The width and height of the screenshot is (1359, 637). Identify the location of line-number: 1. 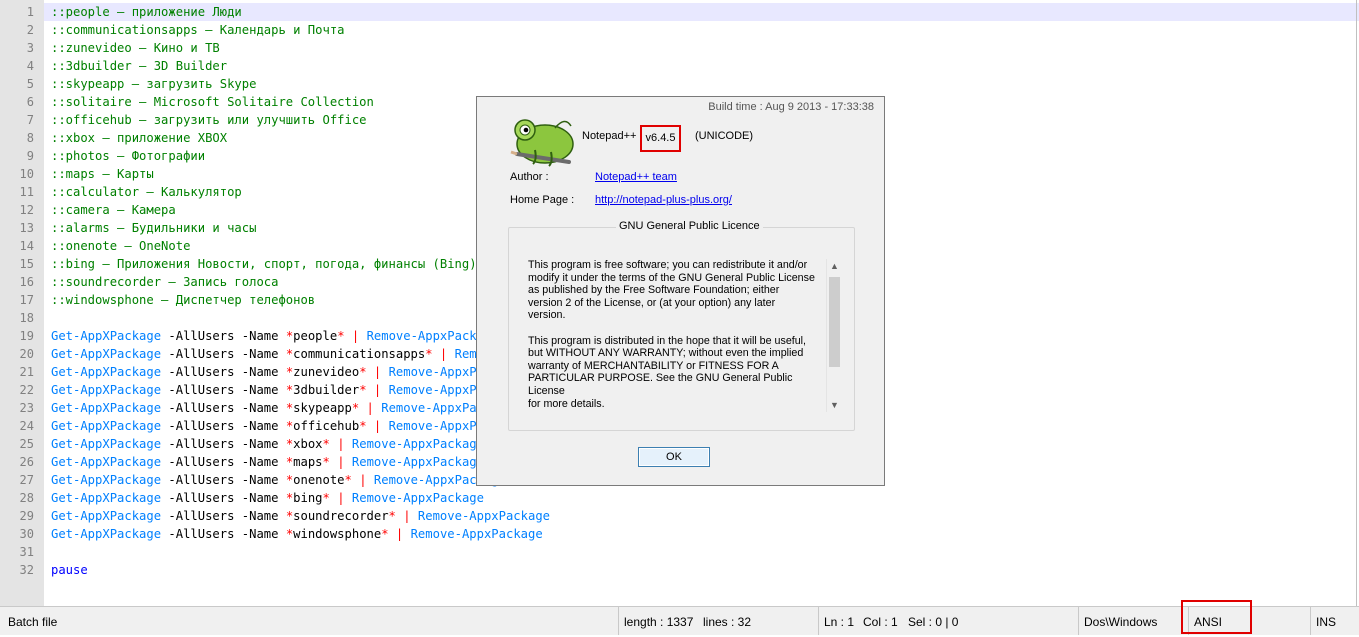
(30, 12).